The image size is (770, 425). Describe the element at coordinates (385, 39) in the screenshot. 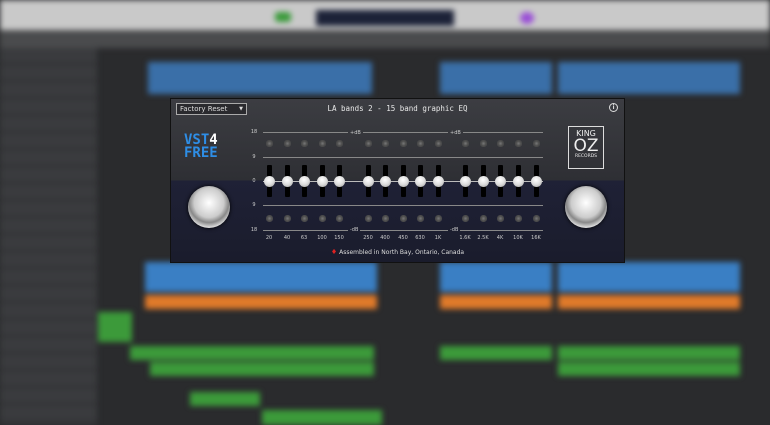

I see `ruler` at that location.